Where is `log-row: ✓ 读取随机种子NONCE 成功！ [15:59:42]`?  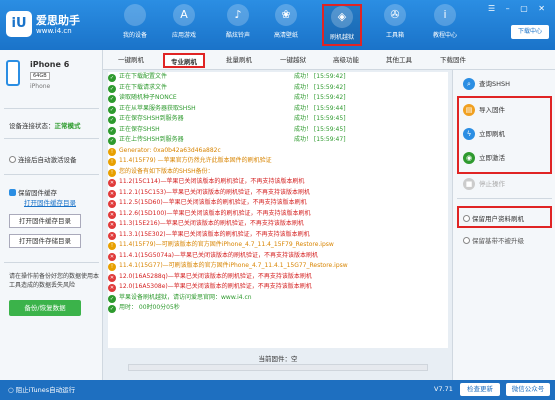 log-row: ✓ 读取随机种子NONCE 成功！ [15:59:42] is located at coordinates (278, 98).